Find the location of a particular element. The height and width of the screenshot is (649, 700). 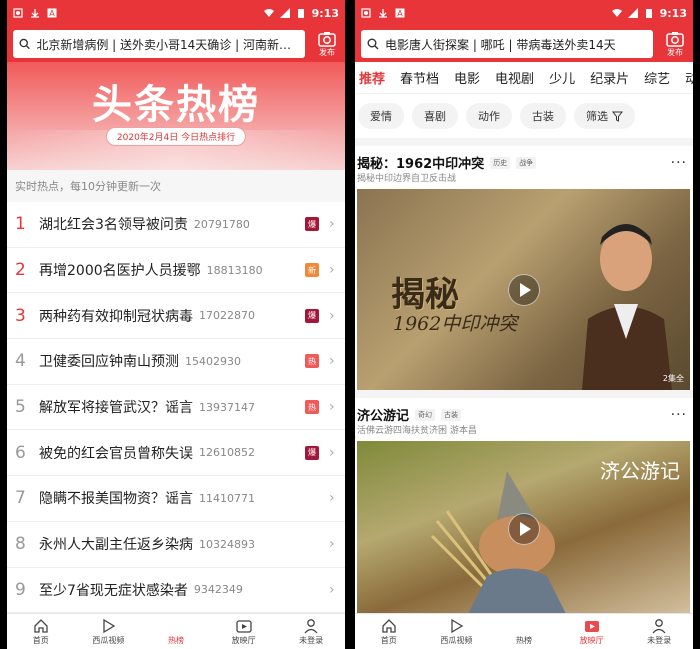

filter-button: 筛选 is located at coordinates (604, 116).